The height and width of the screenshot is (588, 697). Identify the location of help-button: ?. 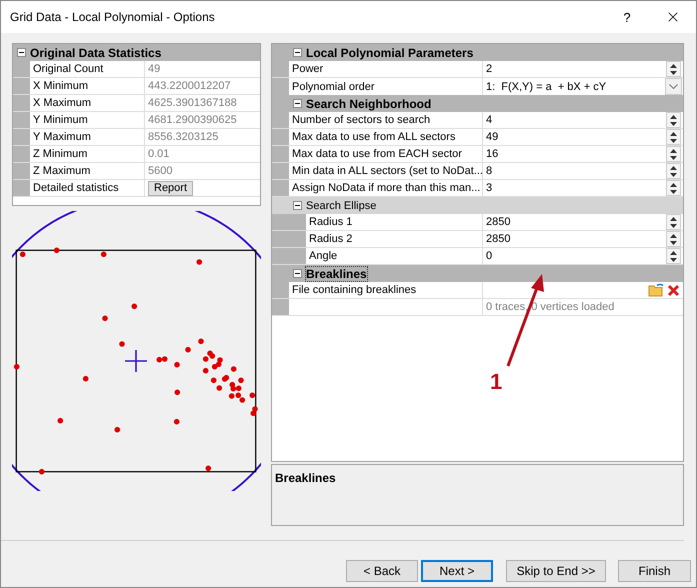
(627, 17).